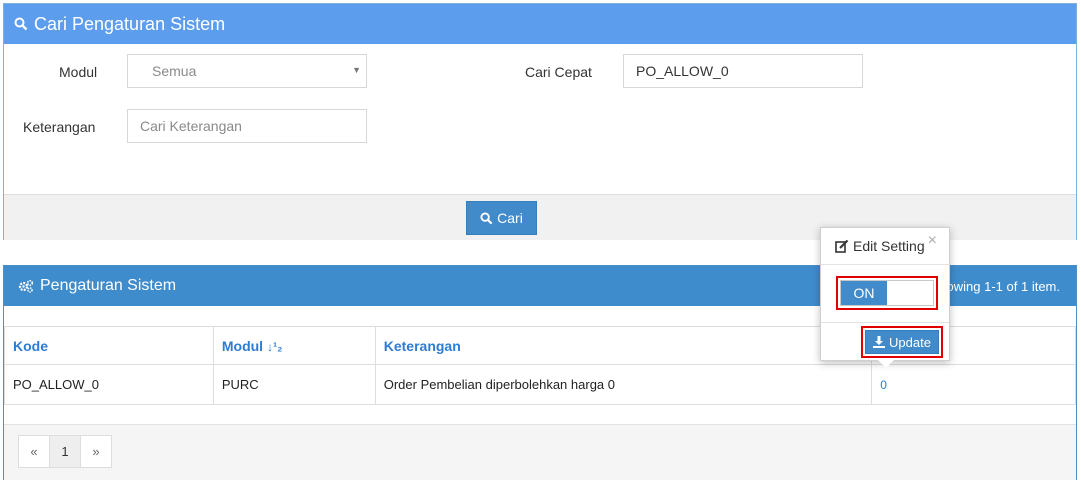  I want to click on popover-divider, so click(885, 322).